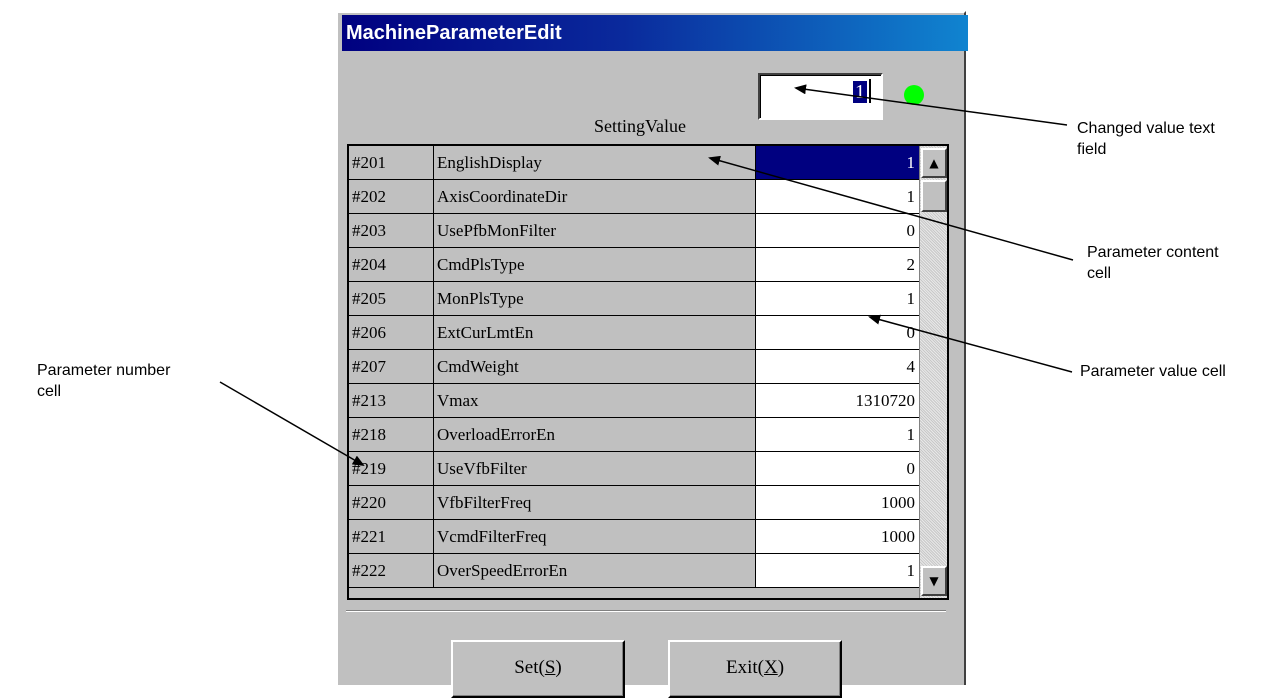  I want to click on divider, so click(646, 611).